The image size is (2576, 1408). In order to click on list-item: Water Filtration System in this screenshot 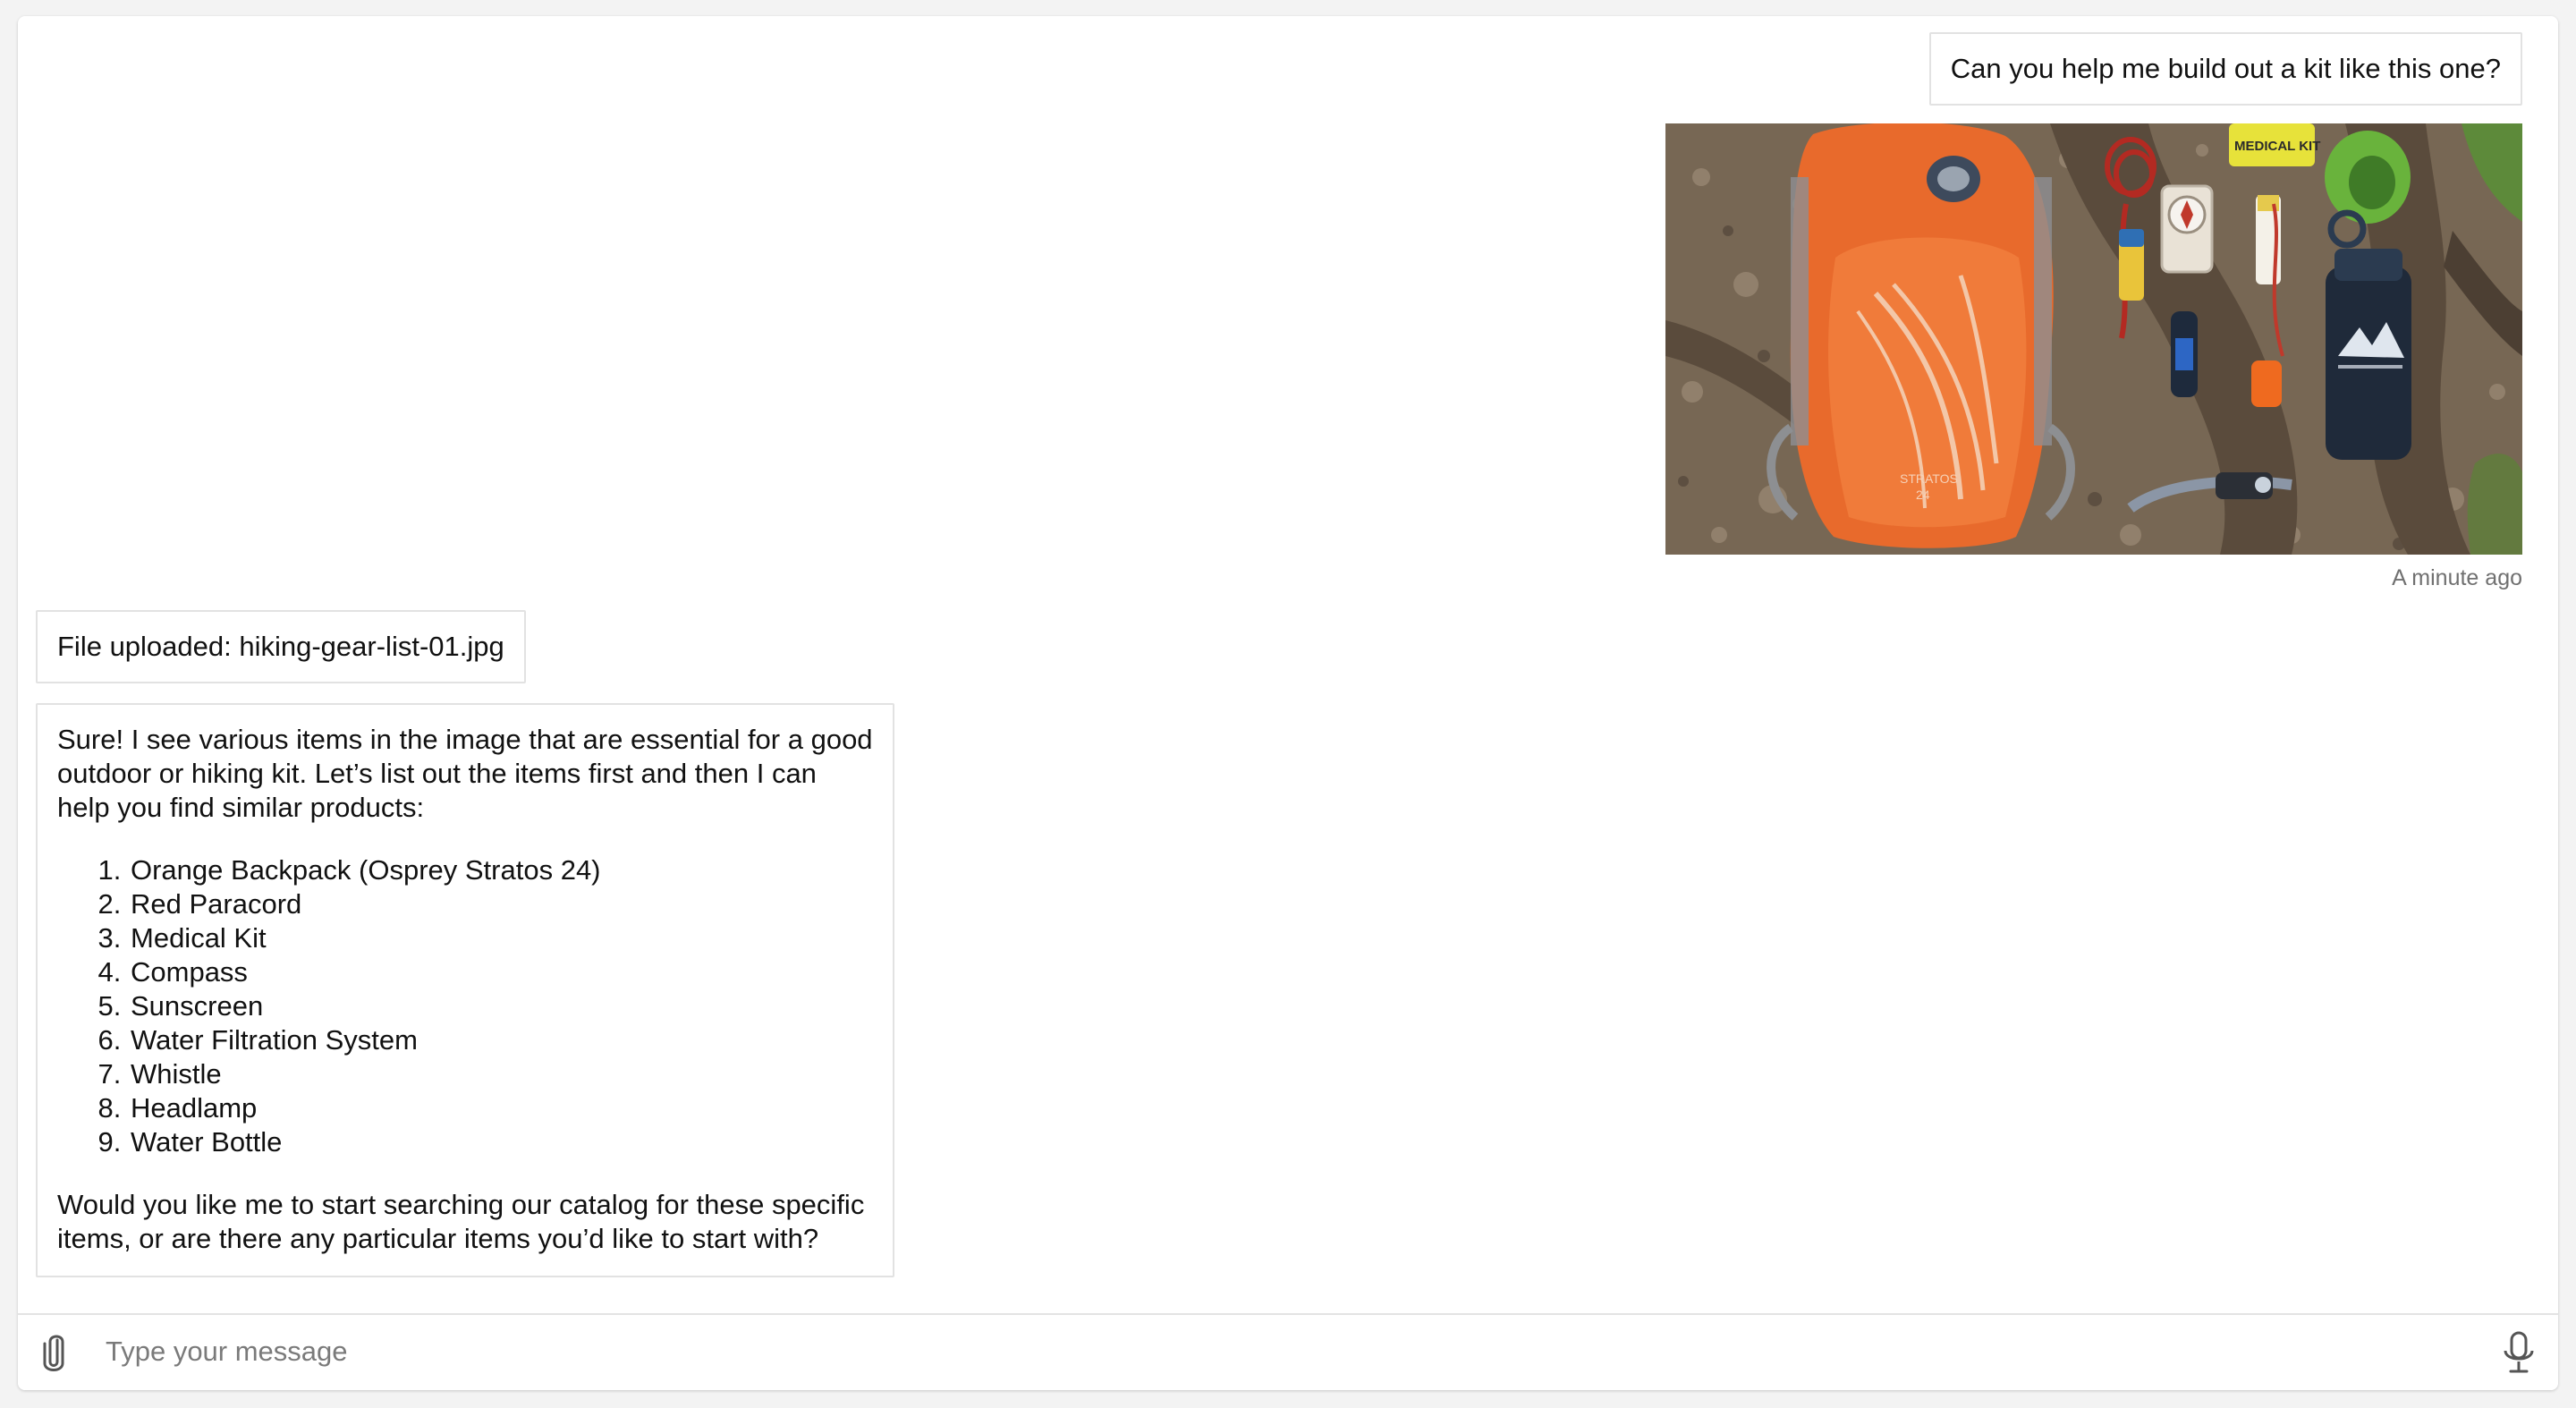, I will do `click(501, 1040)`.